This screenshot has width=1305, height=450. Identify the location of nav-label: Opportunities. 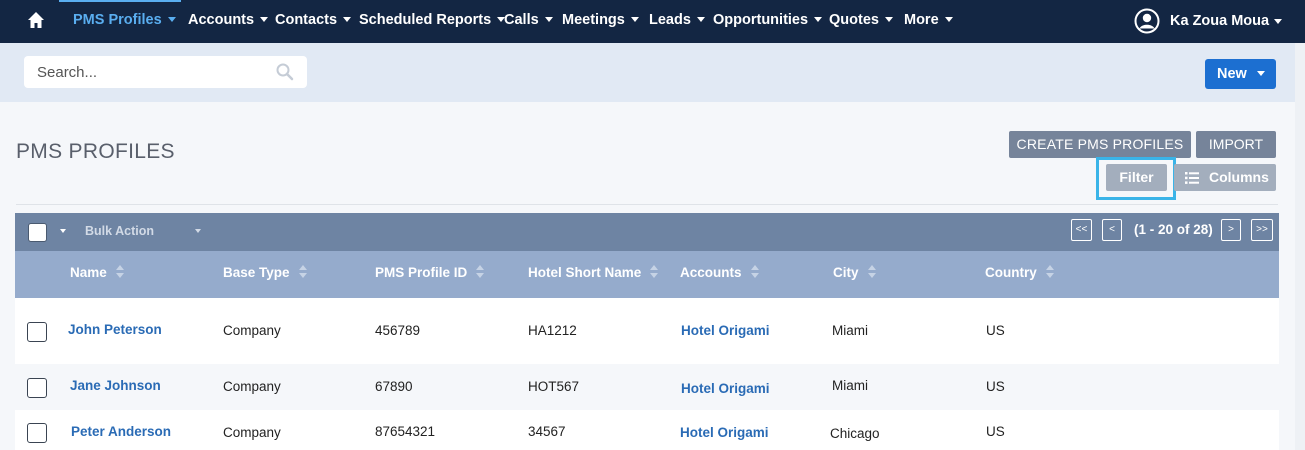
(761, 20).